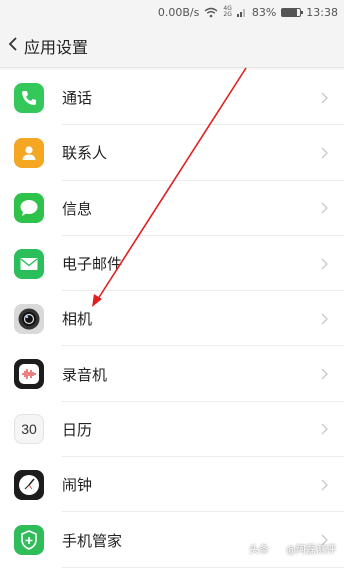 The height and width of the screenshot is (568, 344). What do you see at coordinates (29, 97) in the screenshot?
I see `phone-icon` at bounding box center [29, 97].